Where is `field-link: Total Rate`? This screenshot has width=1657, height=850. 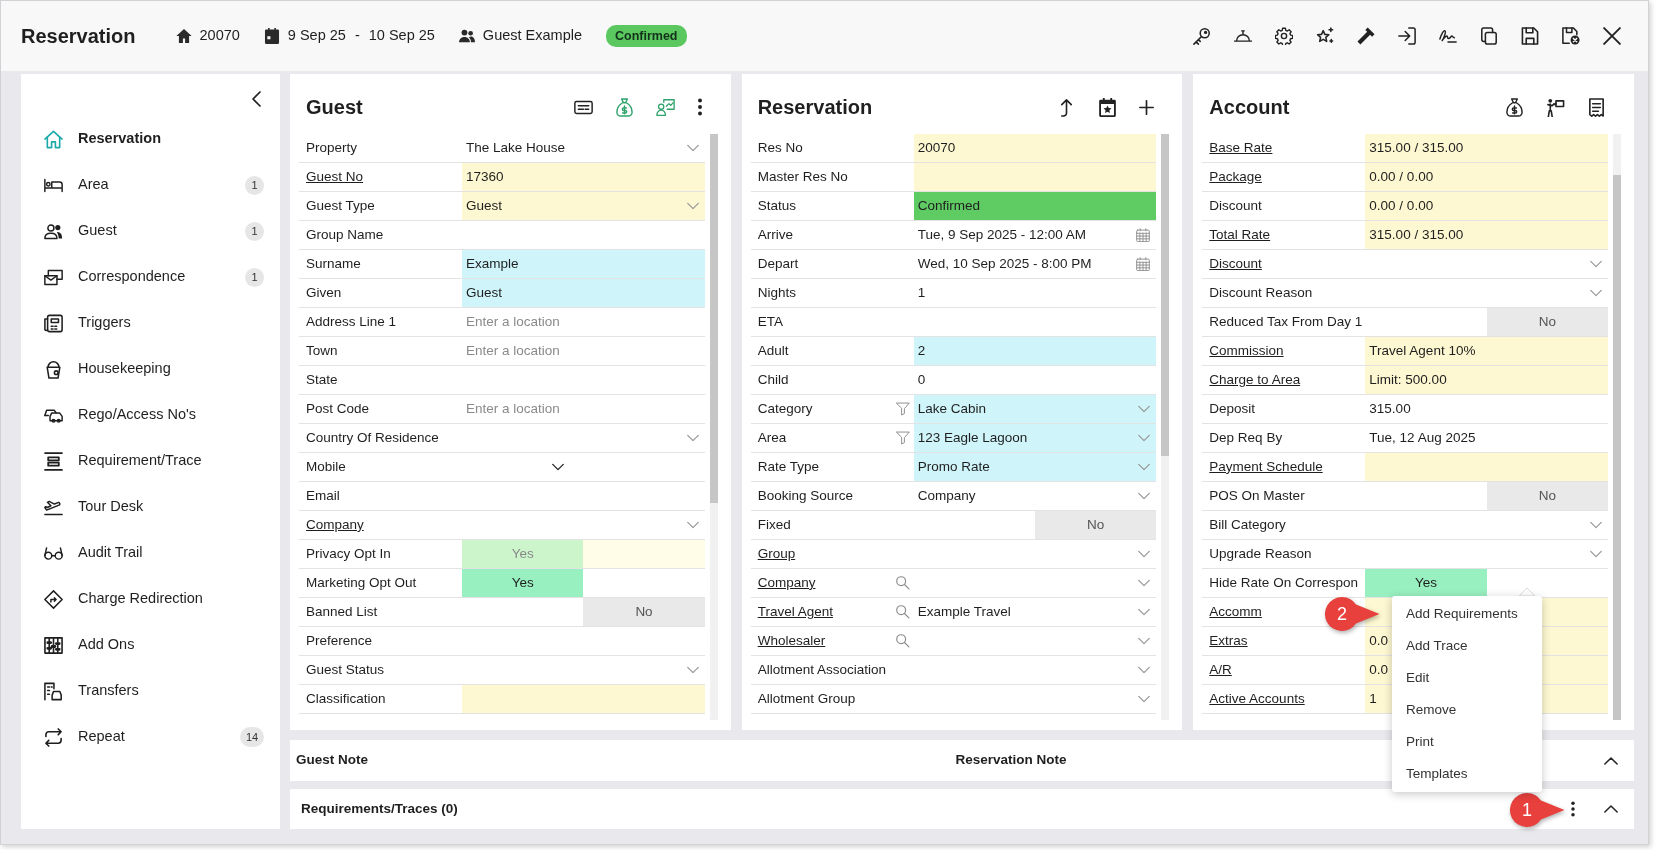
field-link: Total Rate is located at coordinates (1240, 235).